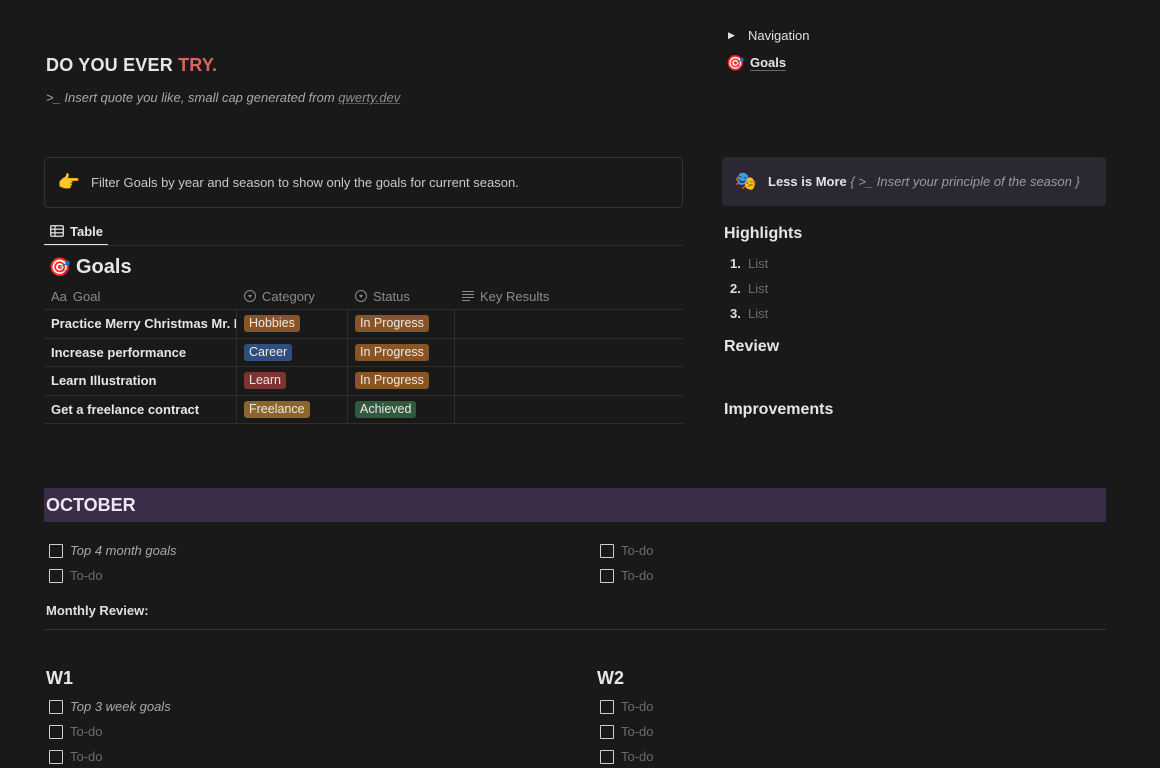 Image resolution: width=1160 pixels, height=768 pixels. Describe the element at coordinates (569, 296) in the screenshot. I see `column-header-key-results: Key Results` at that location.